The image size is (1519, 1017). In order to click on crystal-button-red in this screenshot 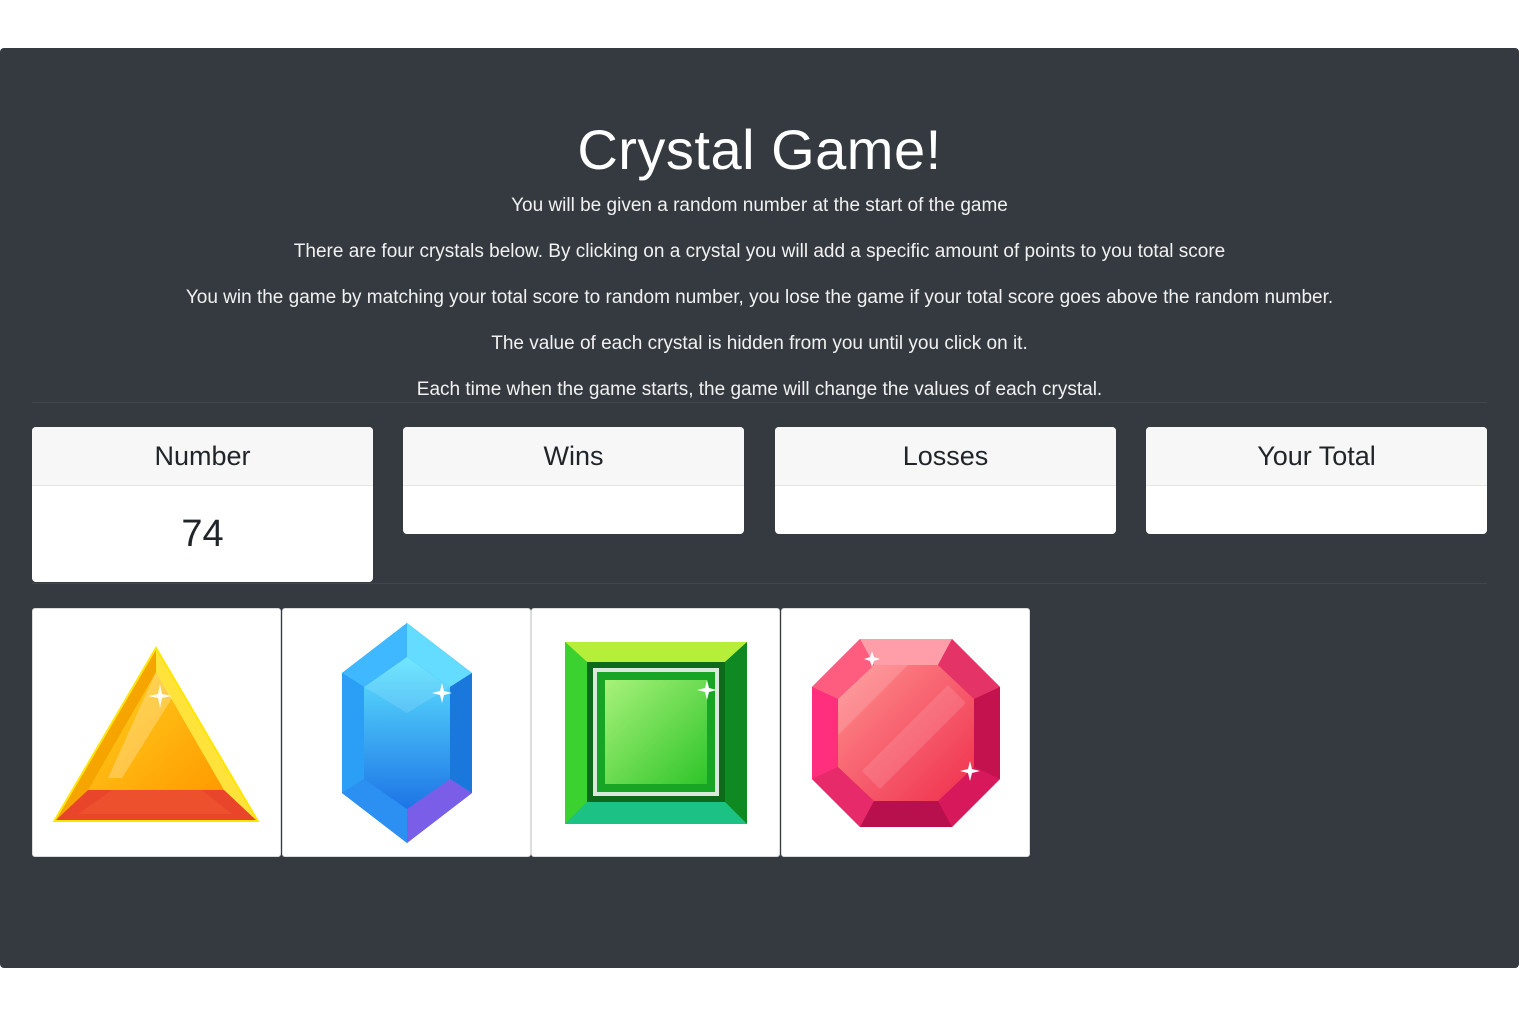, I will do `click(905, 732)`.